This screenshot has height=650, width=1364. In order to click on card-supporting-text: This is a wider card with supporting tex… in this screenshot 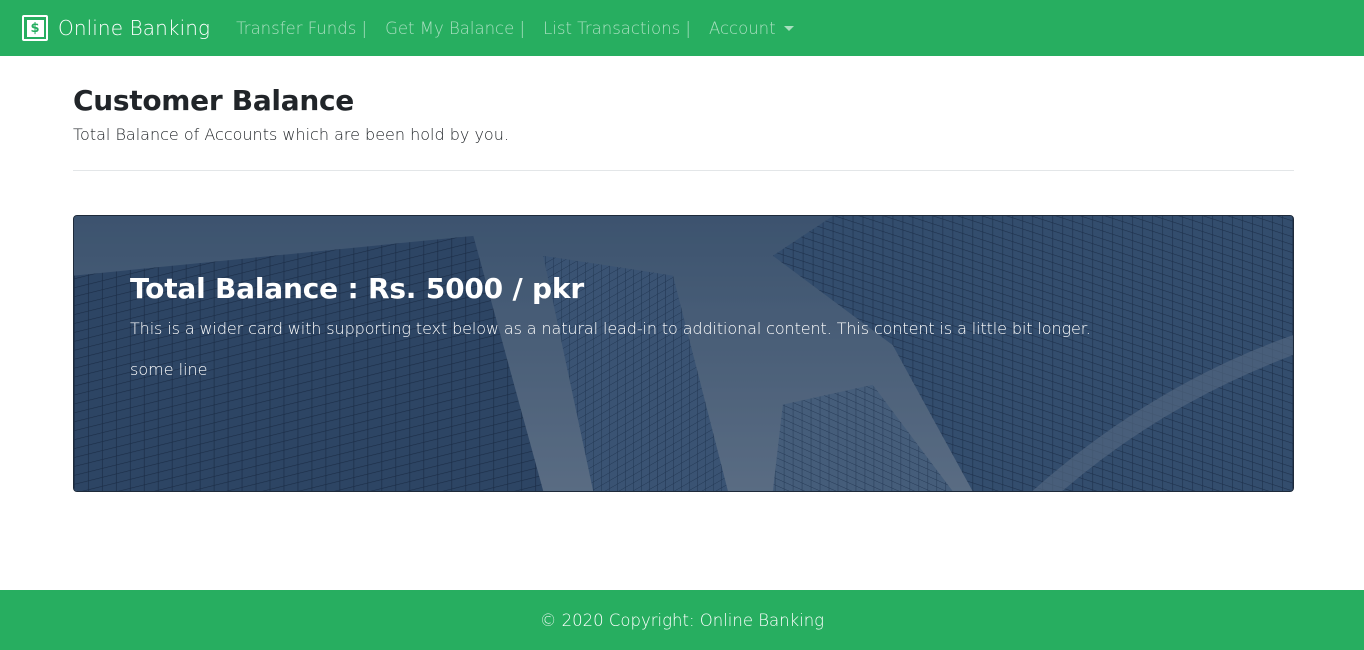, I will do `click(610, 328)`.